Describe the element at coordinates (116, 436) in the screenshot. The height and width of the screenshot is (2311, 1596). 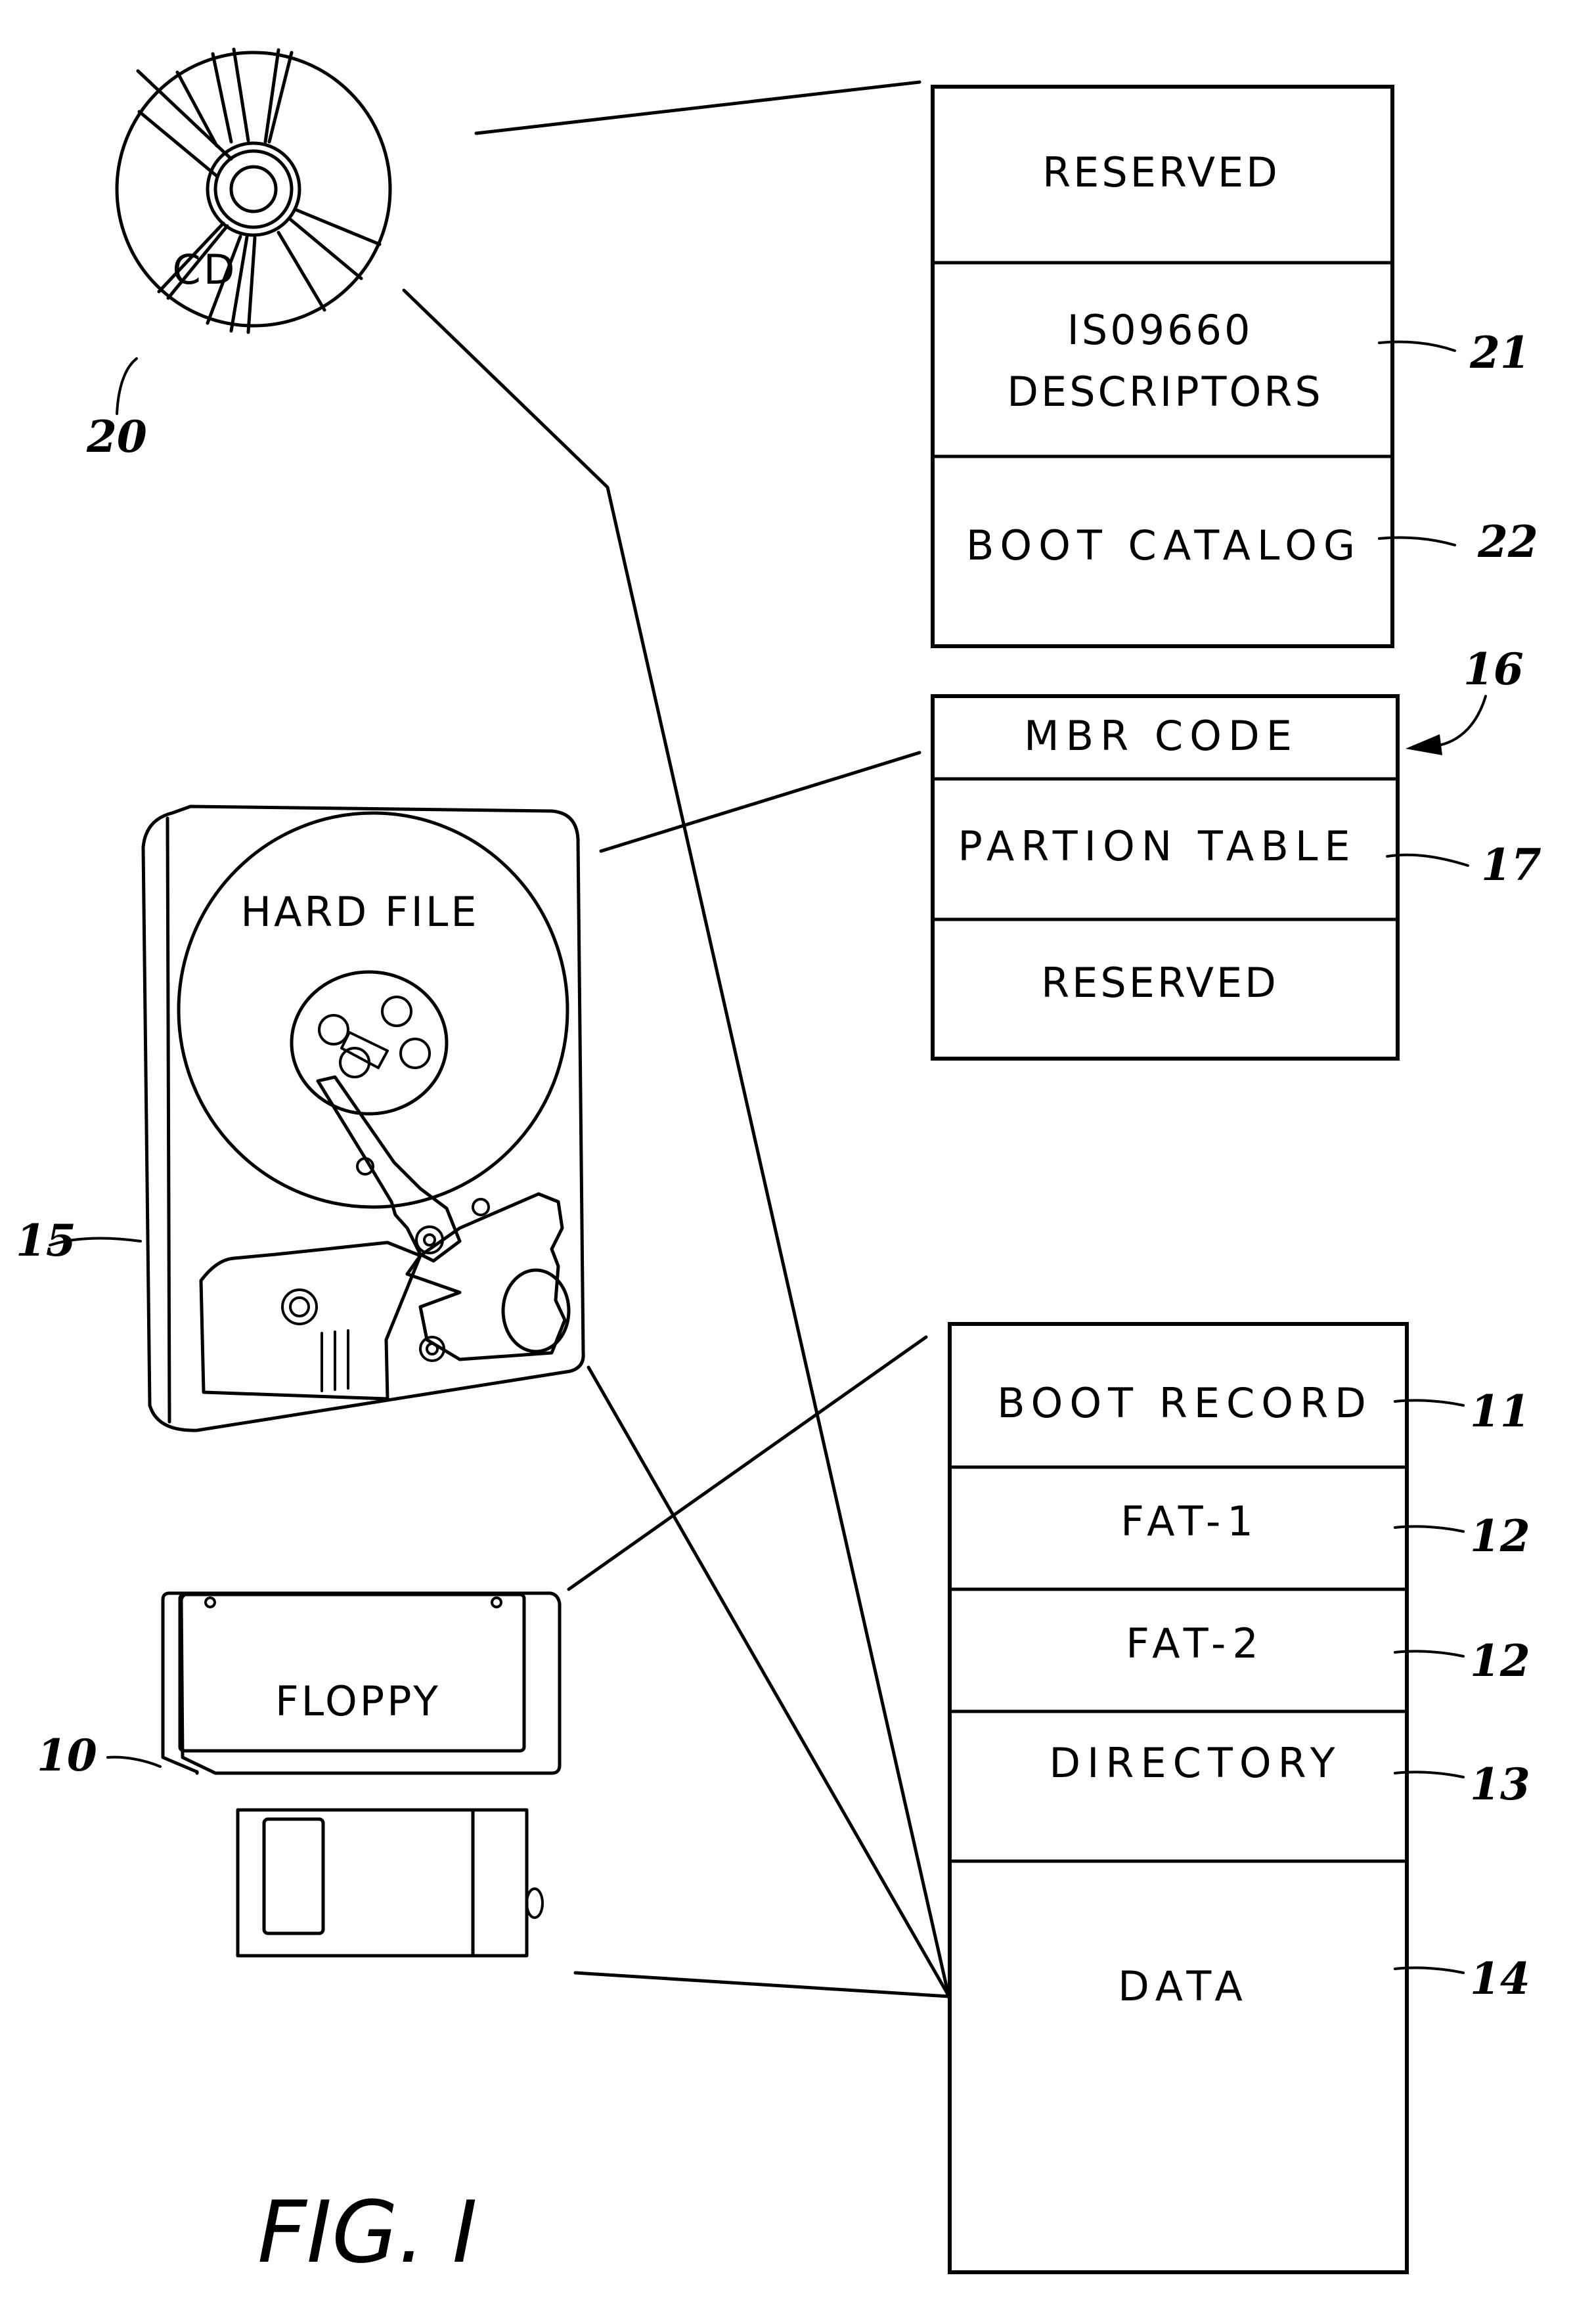
I see `cd-ref-number: 20` at that location.